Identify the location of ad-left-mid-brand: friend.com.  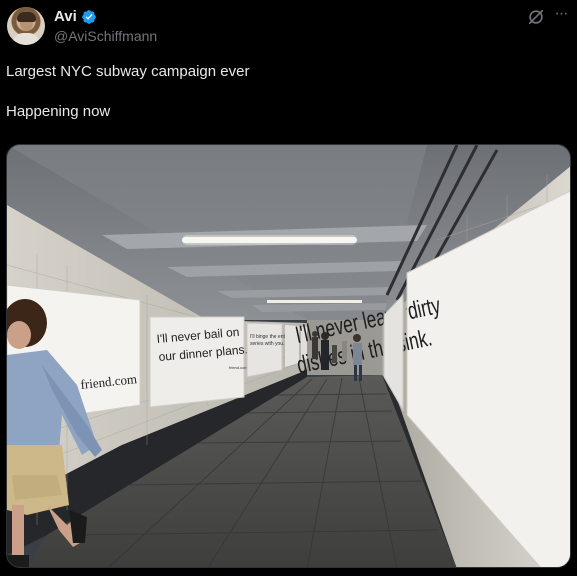
(238, 367).